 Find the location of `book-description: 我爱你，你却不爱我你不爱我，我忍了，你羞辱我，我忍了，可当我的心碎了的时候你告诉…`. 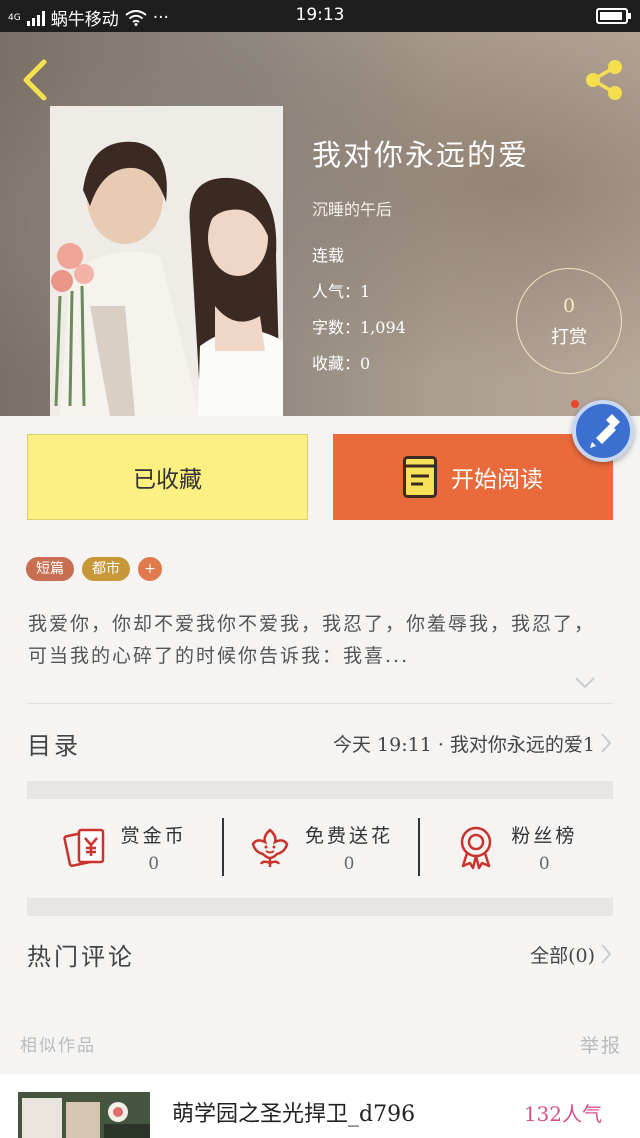

book-description: 我爱你，你却不爱我你不爱我，我忍了，你羞辱我，我忍了，可当我的心碎了的时候你告诉… is located at coordinates (313, 640).